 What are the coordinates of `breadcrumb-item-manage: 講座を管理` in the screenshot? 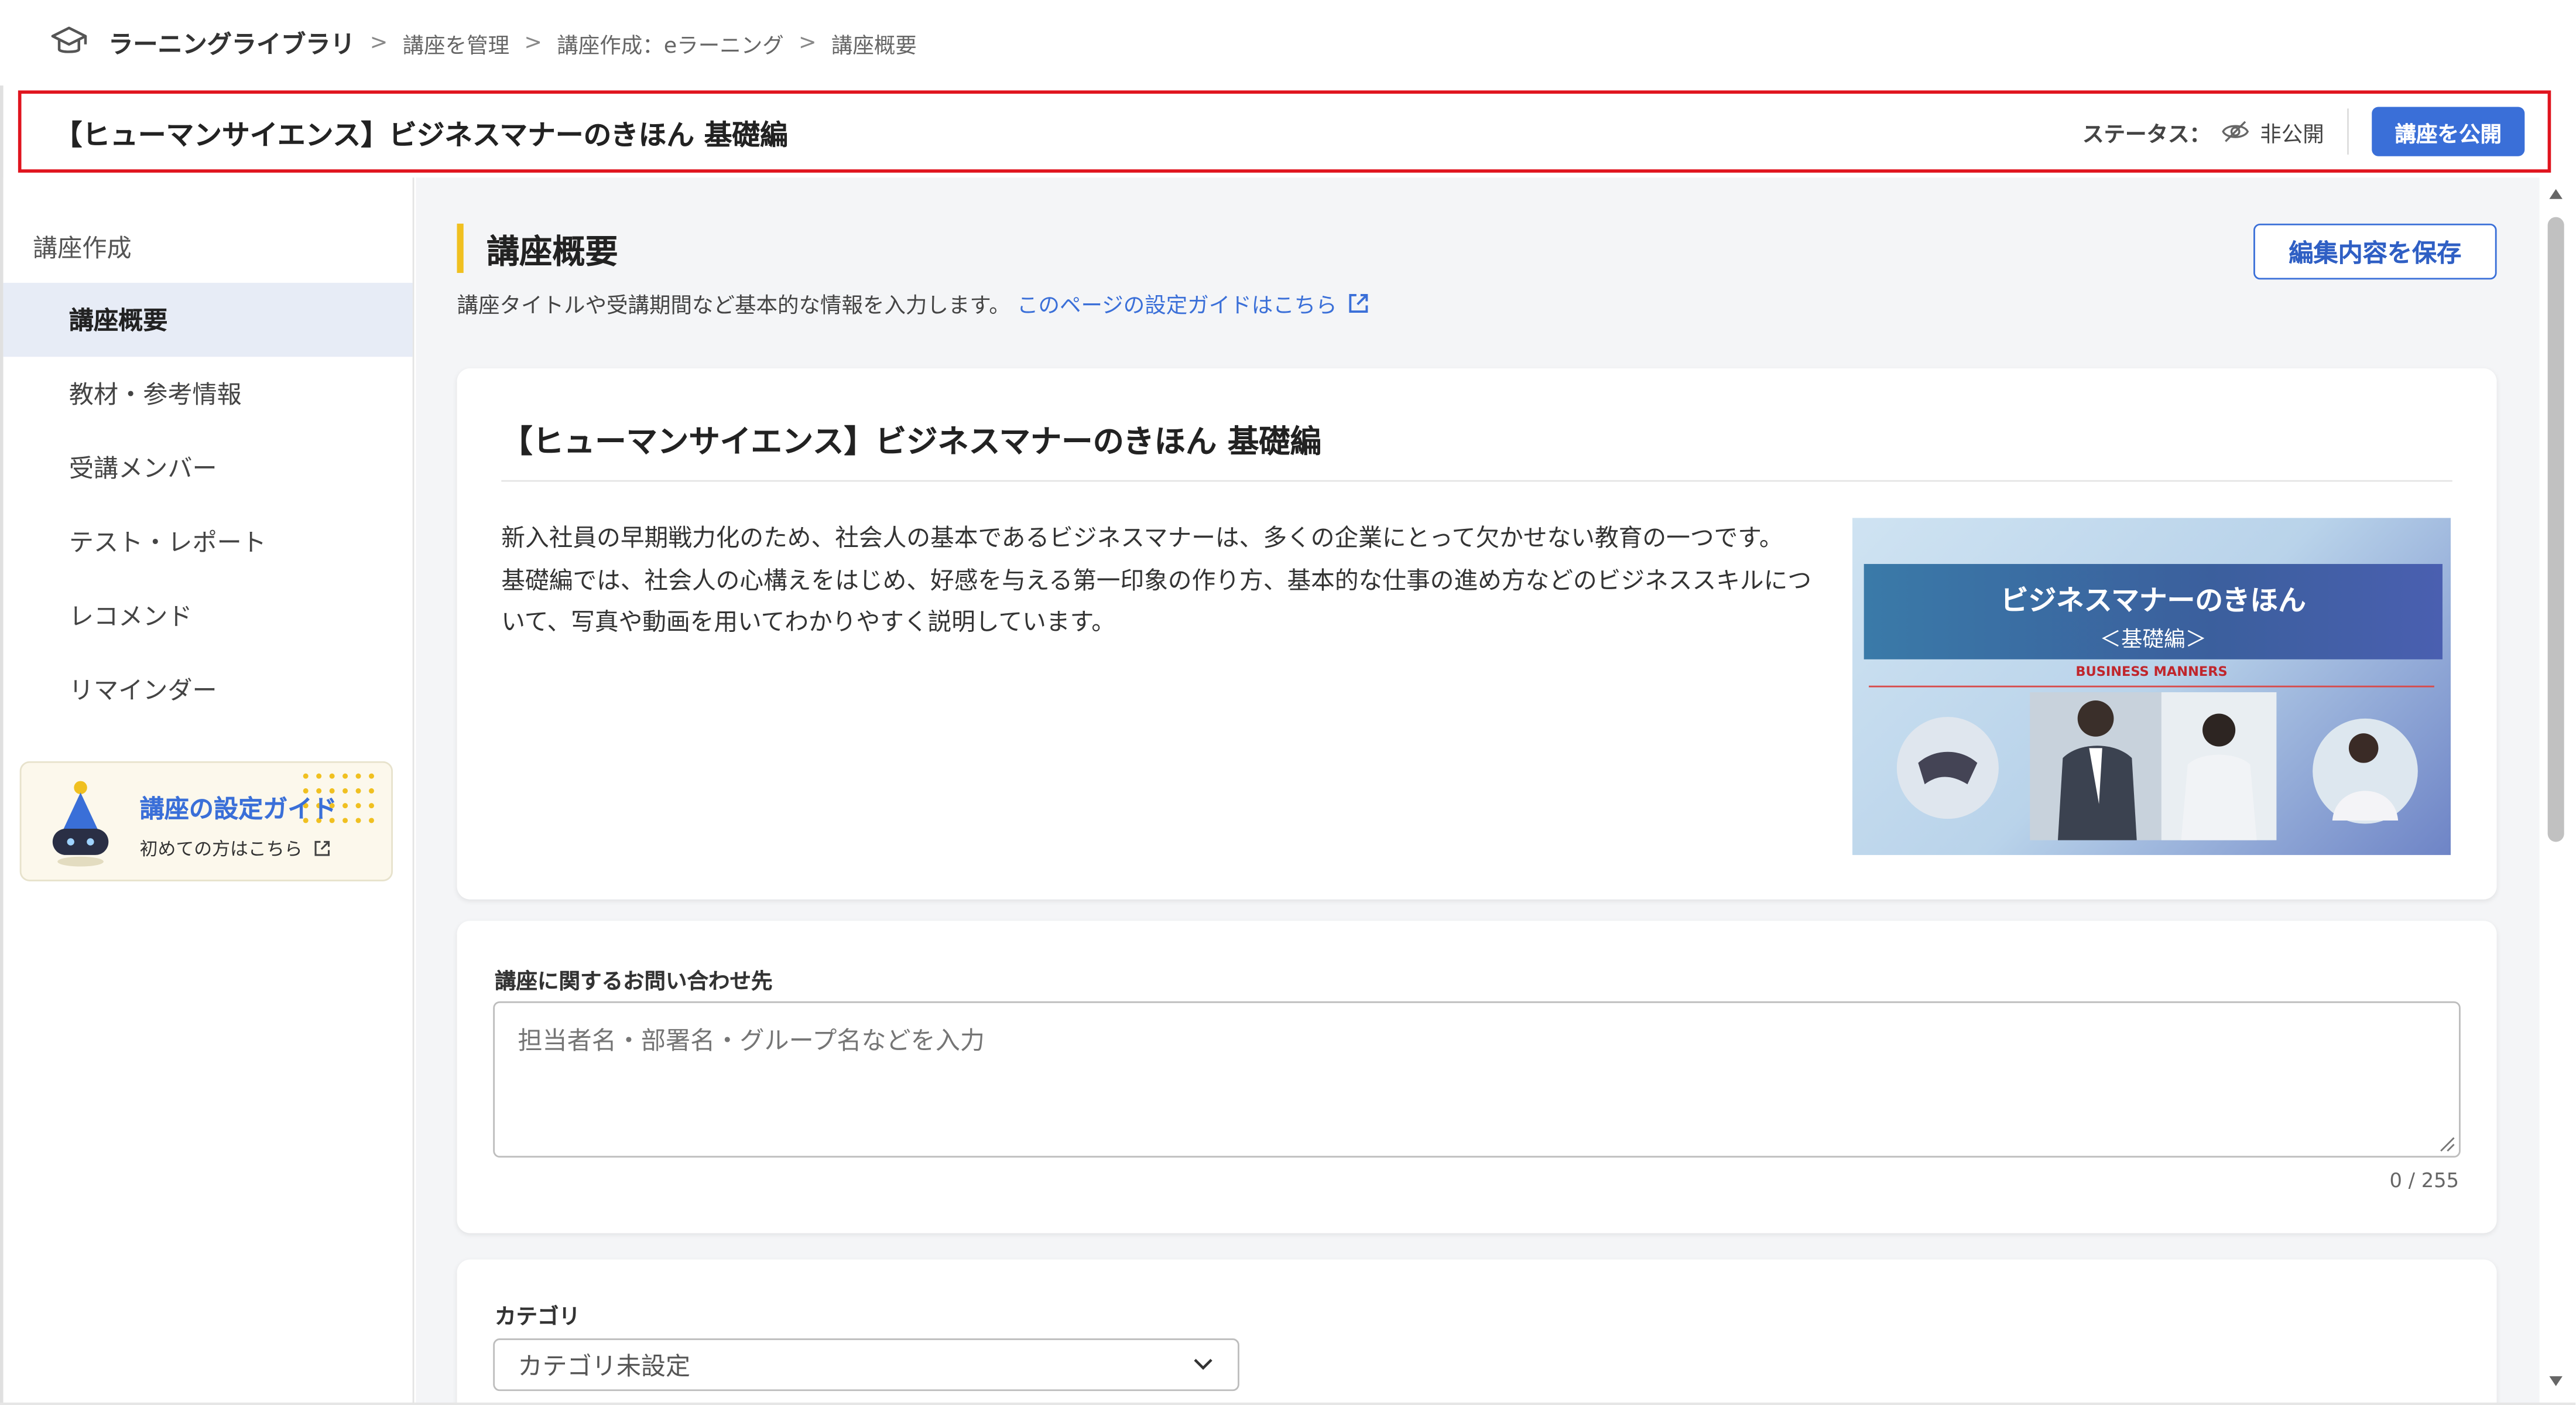 It's located at (456, 43).